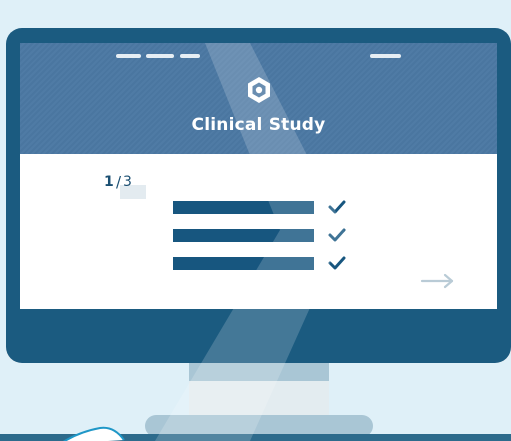 The height and width of the screenshot is (441, 511). What do you see at coordinates (258, 125) in the screenshot?
I see `page-title: Clinical Study` at bounding box center [258, 125].